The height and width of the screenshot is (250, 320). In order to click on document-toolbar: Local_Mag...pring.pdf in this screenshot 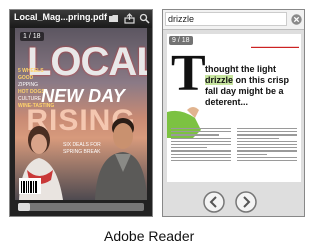, I will do `click(81, 19)`.